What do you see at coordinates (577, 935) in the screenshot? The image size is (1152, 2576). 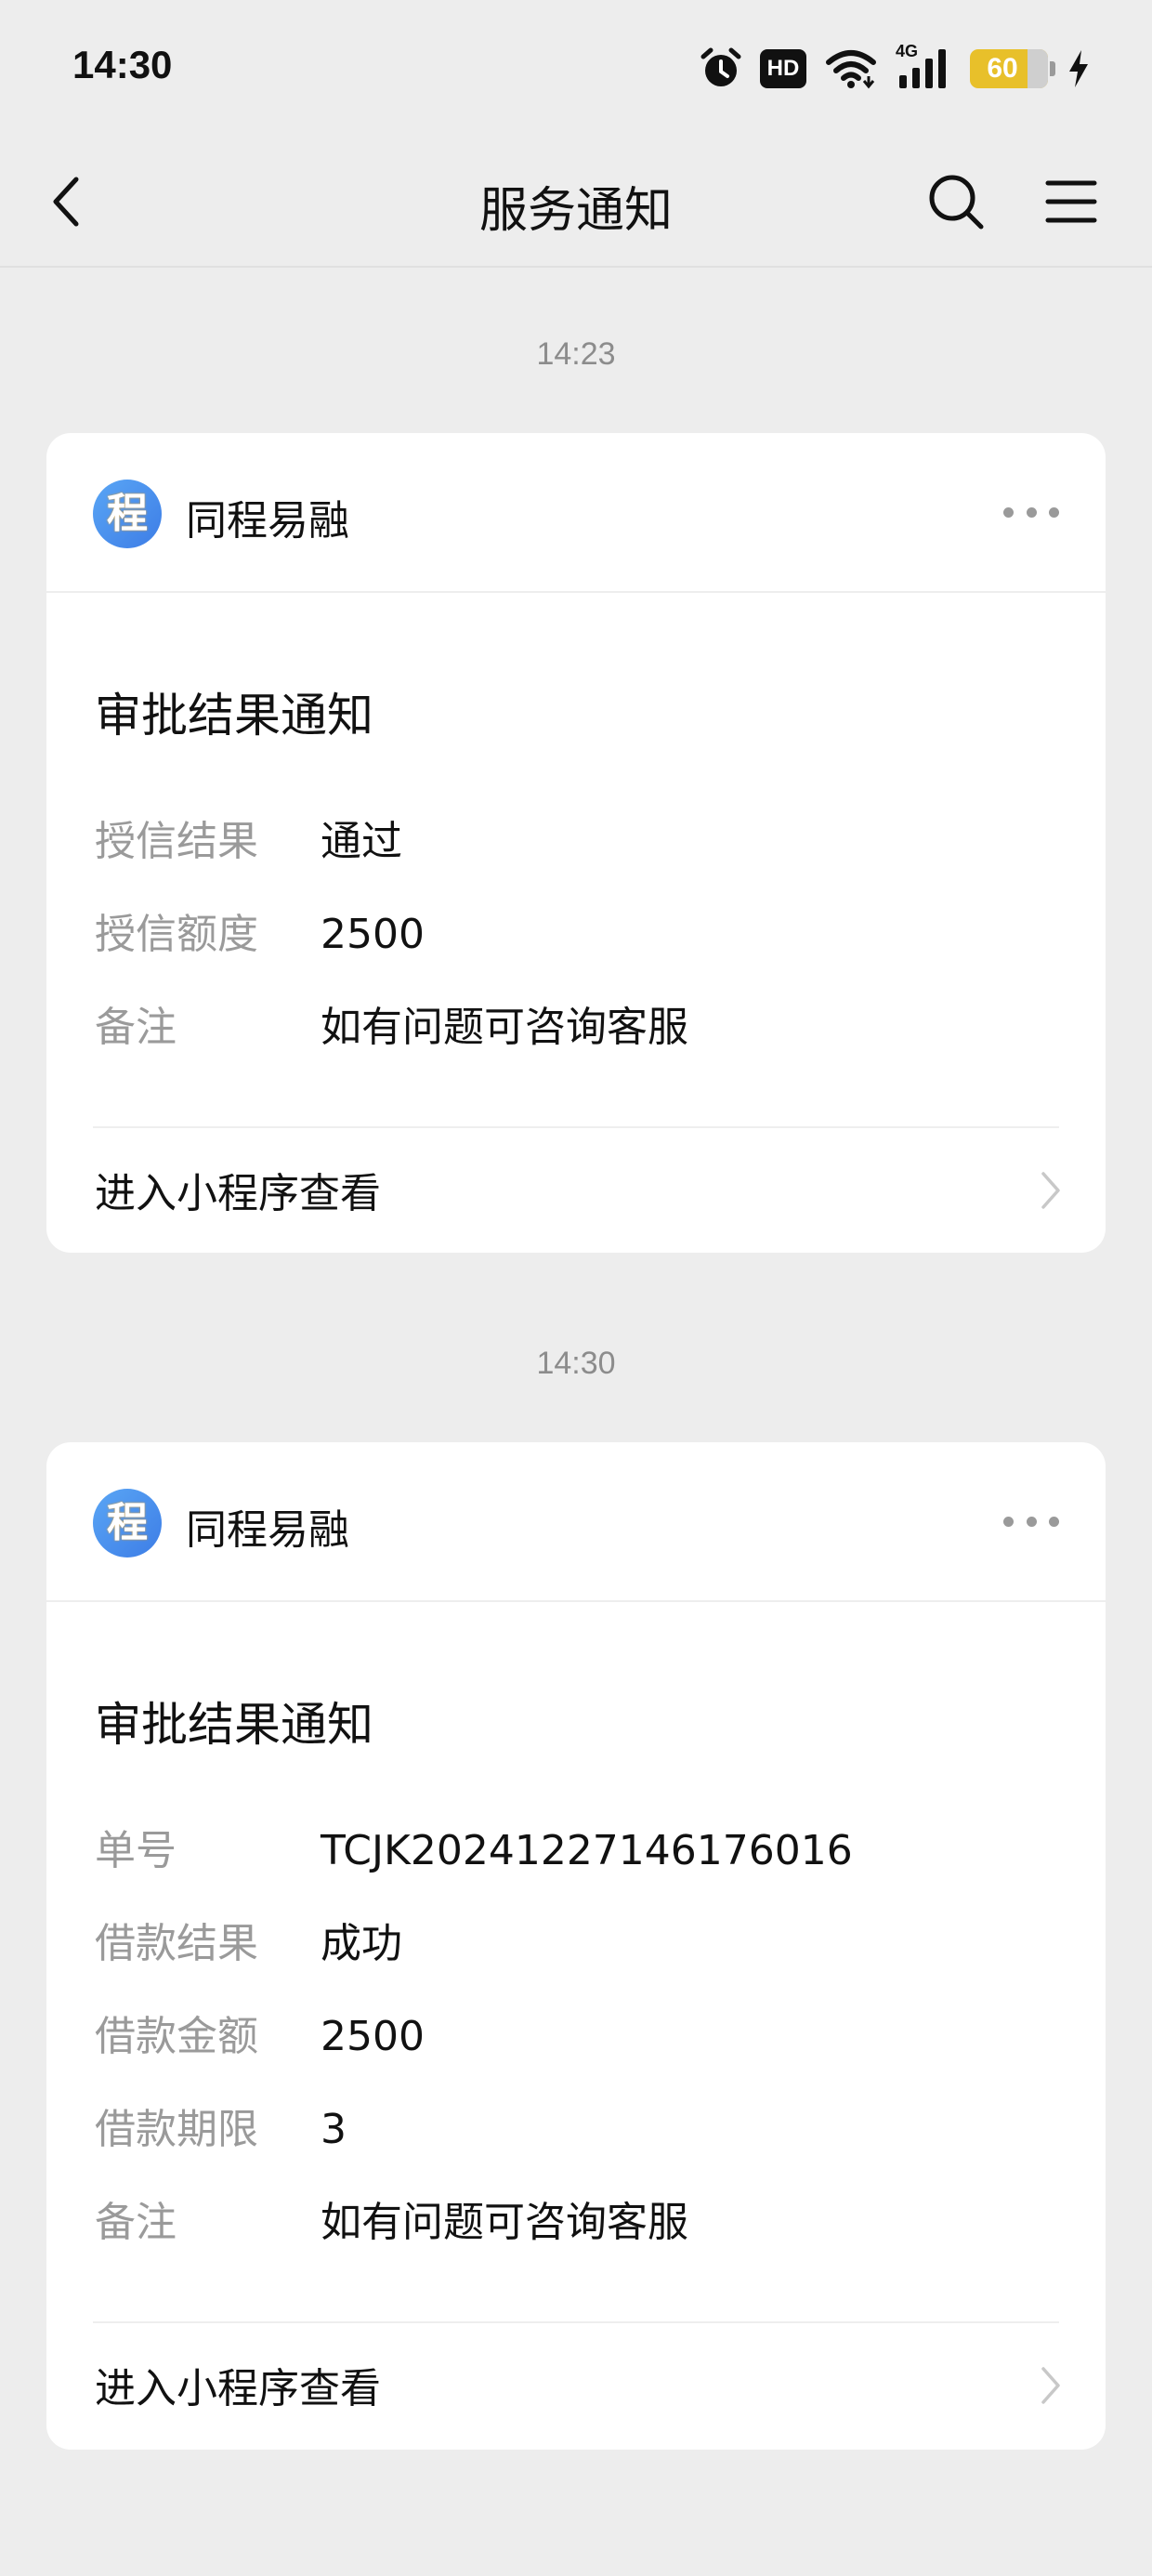 I see `field-row: 授信额度 2500` at bounding box center [577, 935].